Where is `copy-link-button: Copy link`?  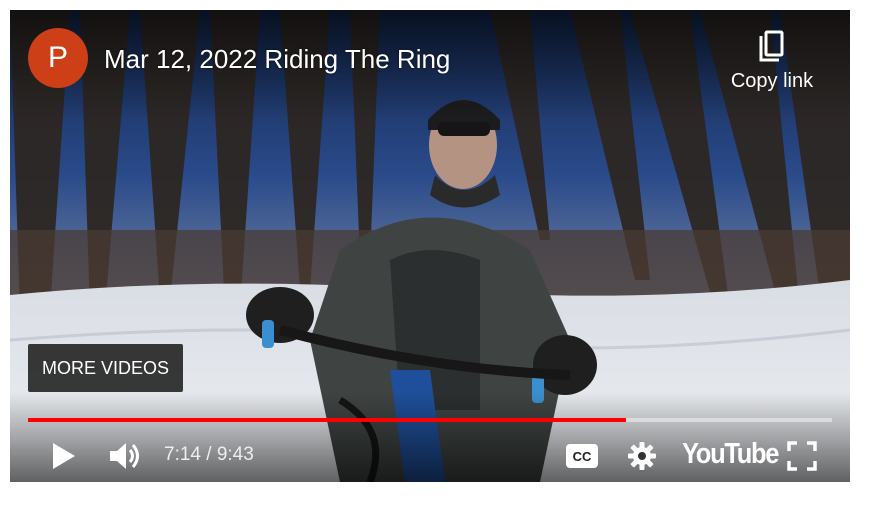 copy-link-button: Copy link is located at coordinates (772, 61).